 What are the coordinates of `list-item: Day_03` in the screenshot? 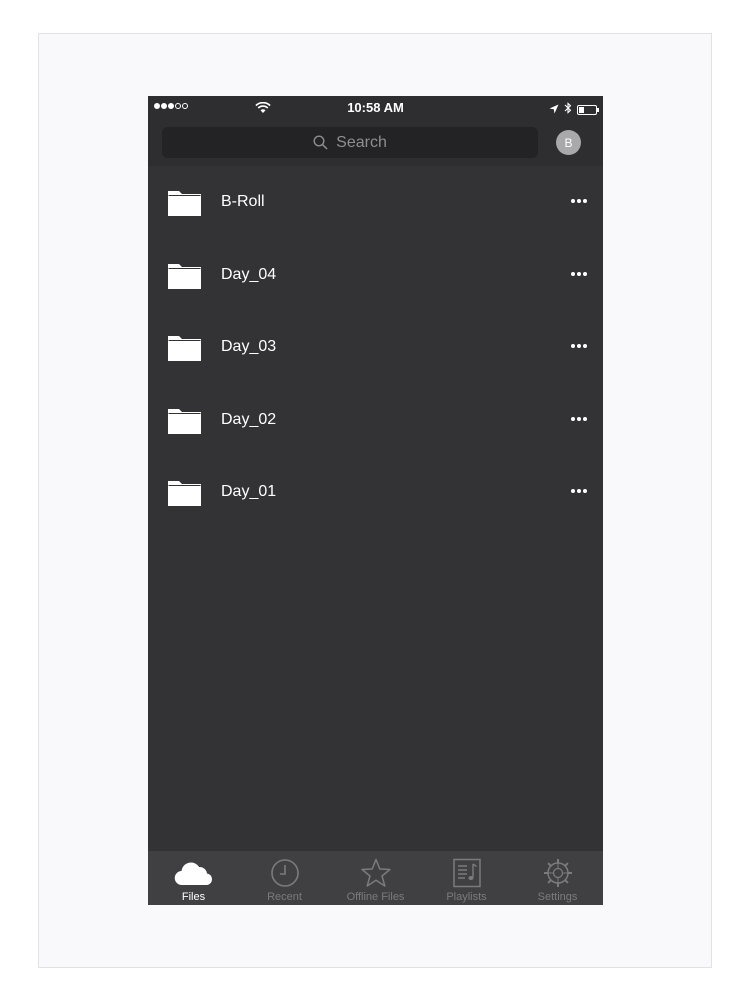 It's located at (375, 347).